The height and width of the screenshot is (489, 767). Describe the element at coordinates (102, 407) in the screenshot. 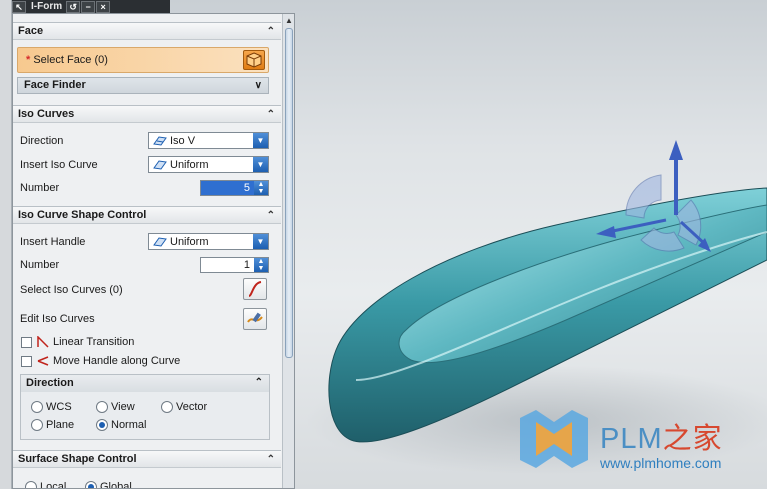

I see `radio-view` at that location.